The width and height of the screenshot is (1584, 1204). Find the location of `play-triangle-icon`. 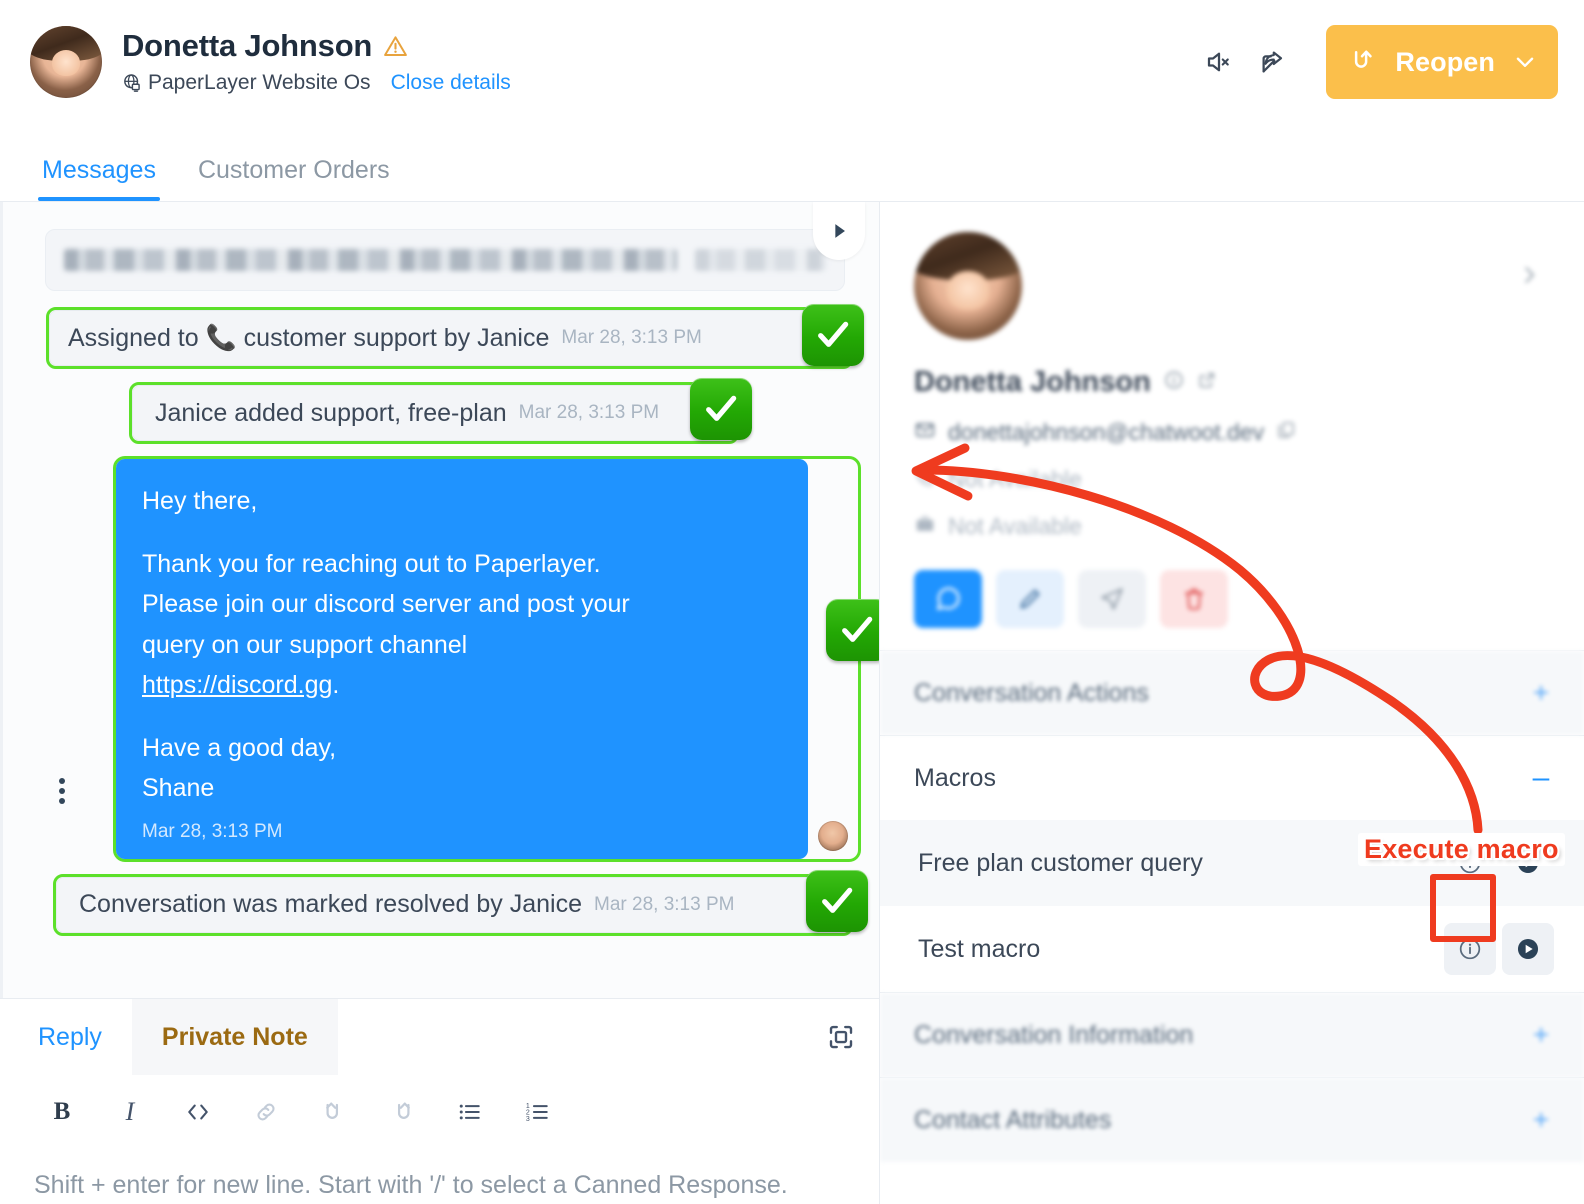

play-triangle-icon is located at coordinates (839, 231).